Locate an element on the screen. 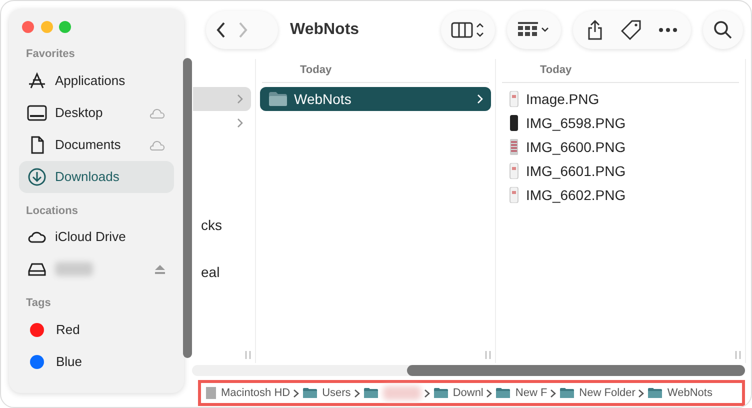 The height and width of the screenshot is (408, 752). sidebar-item: Applications is located at coordinates (96, 80).